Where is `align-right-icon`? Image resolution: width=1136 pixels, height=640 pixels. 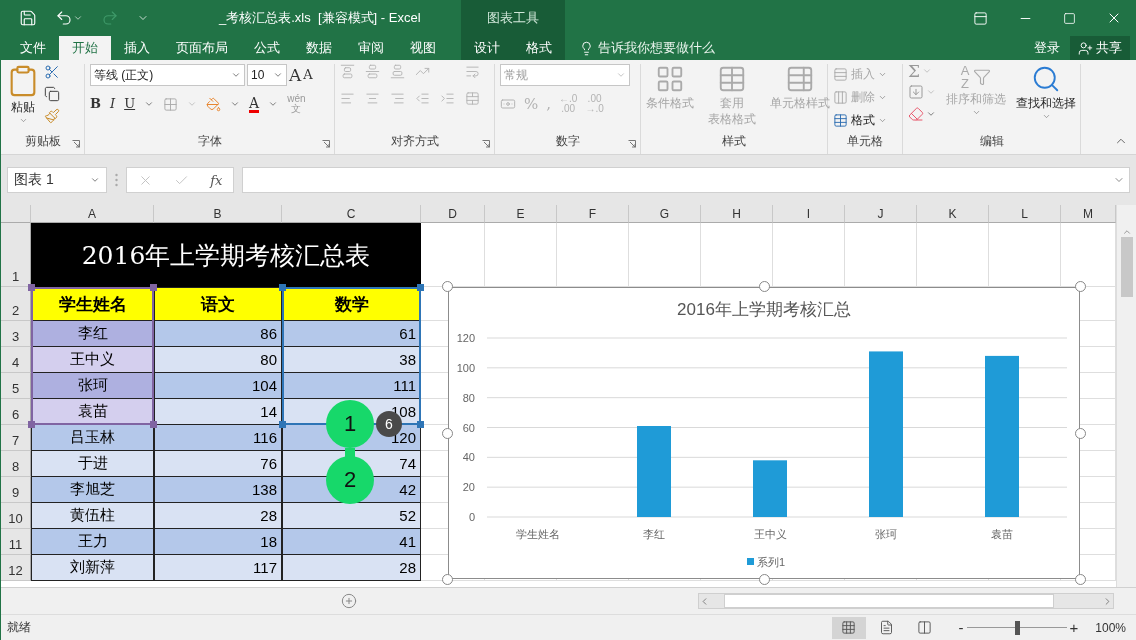
align-right-icon is located at coordinates (397, 98).